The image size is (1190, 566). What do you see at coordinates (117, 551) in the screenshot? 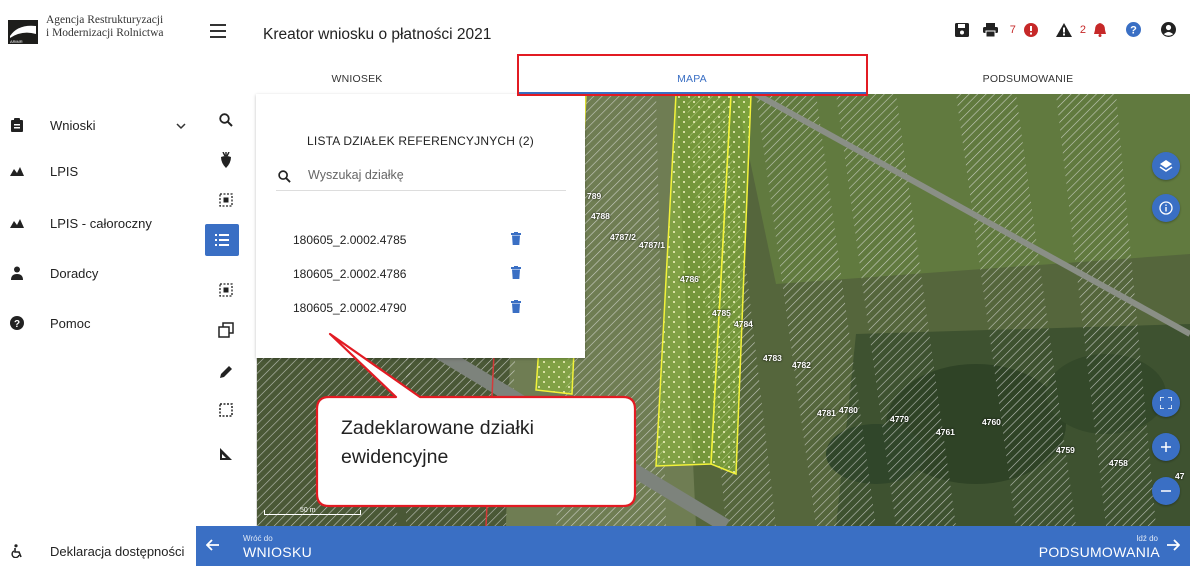
I see `accessibility-label: Deklaracja dostępności` at bounding box center [117, 551].